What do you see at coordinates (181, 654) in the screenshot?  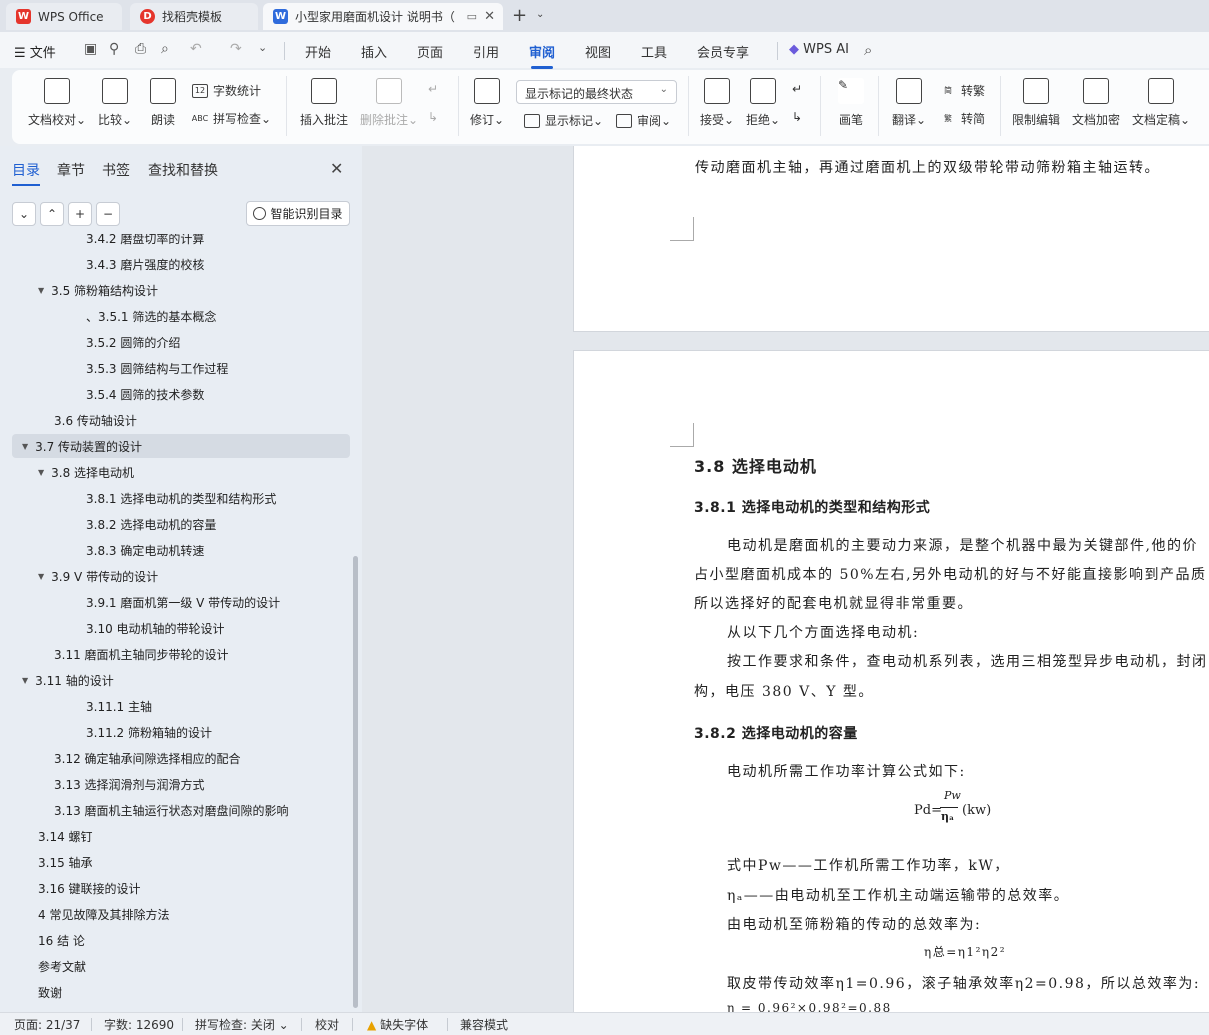 I see `toc-item: 3.11 磨面机主轴同步带轮的设计` at bounding box center [181, 654].